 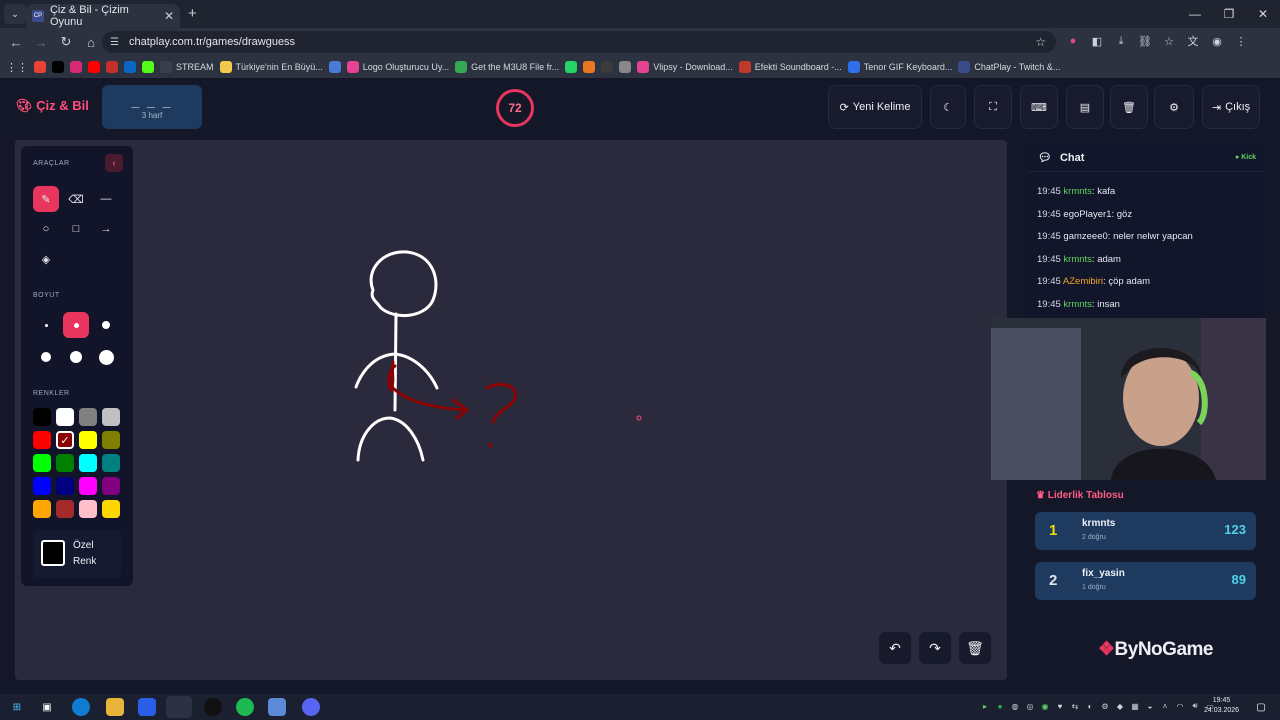 I want to click on message-user: egoPlayer1, so click(x=1087, y=214).